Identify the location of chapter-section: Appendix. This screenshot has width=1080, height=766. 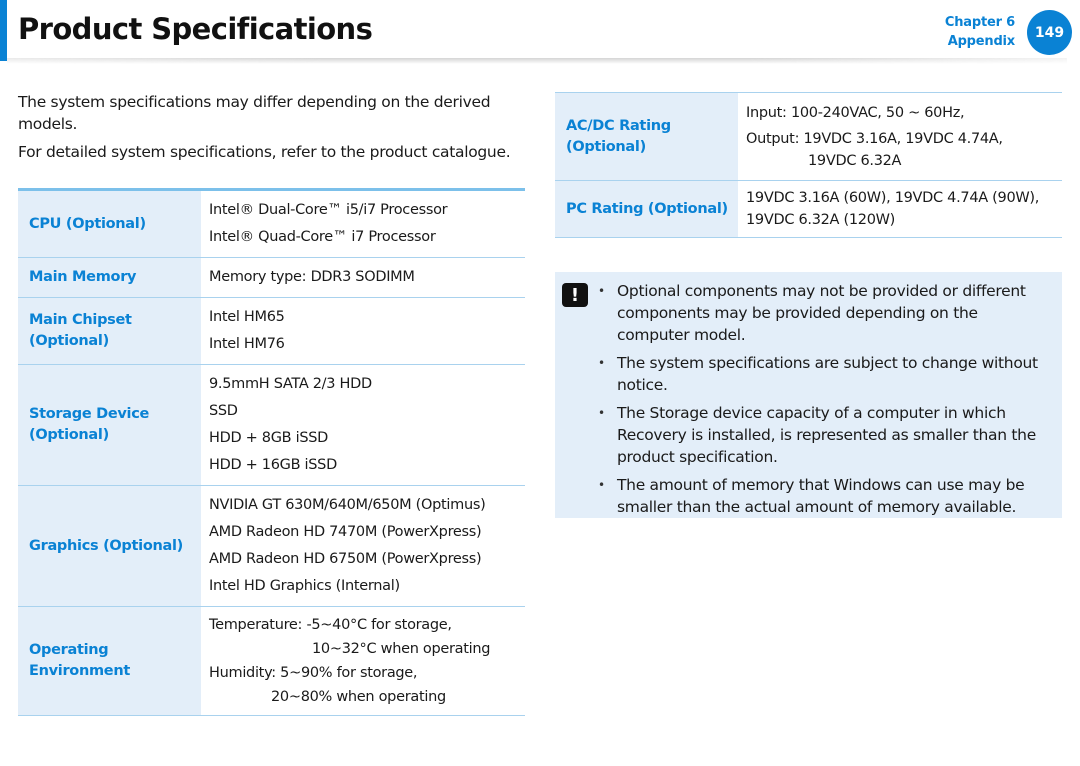
(981, 41).